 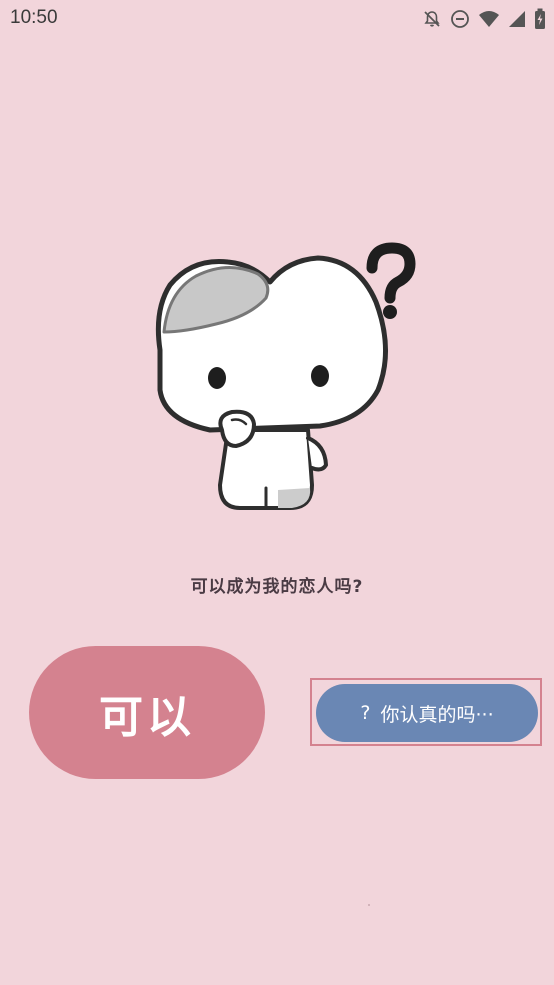 What do you see at coordinates (540, 19) in the screenshot?
I see `battery-charging-icon` at bounding box center [540, 19].